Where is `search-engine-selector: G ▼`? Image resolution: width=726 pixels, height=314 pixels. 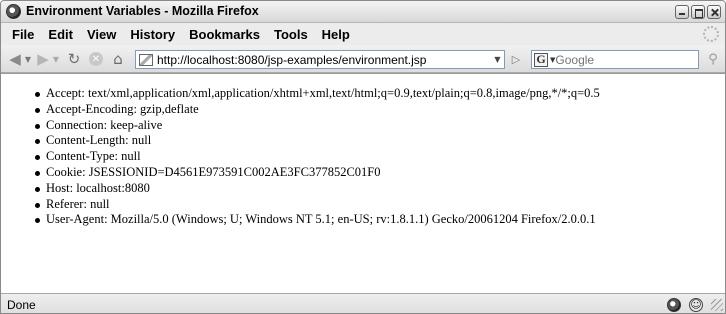
search-engine-selector: G ▼ is located at coordinates (543, 59).